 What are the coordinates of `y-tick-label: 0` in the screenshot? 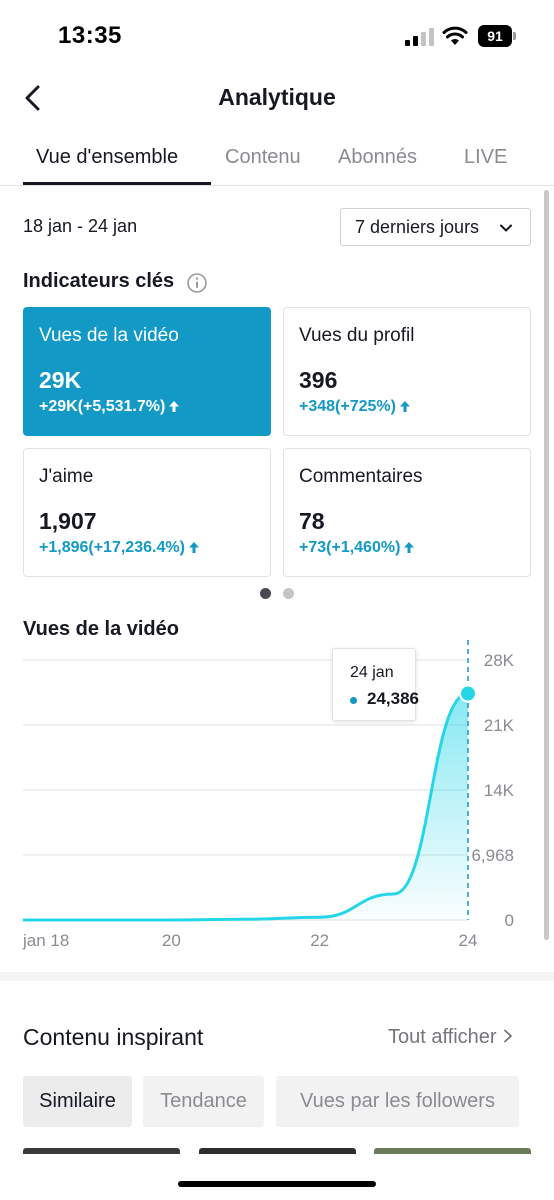 It's located at (509, 920).